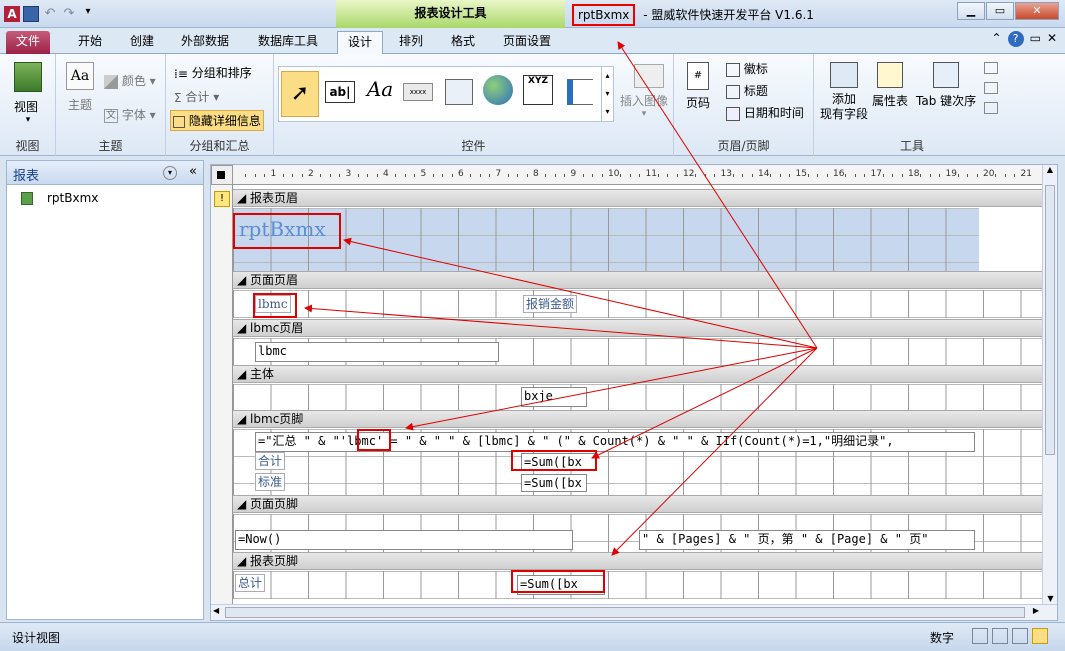 The height and width of the screenshot is (651, 1065). What do you see at coordinates (747, 68) in the screenshot?
I see `logo-button: 徽标` at bounding box center [747, 68].